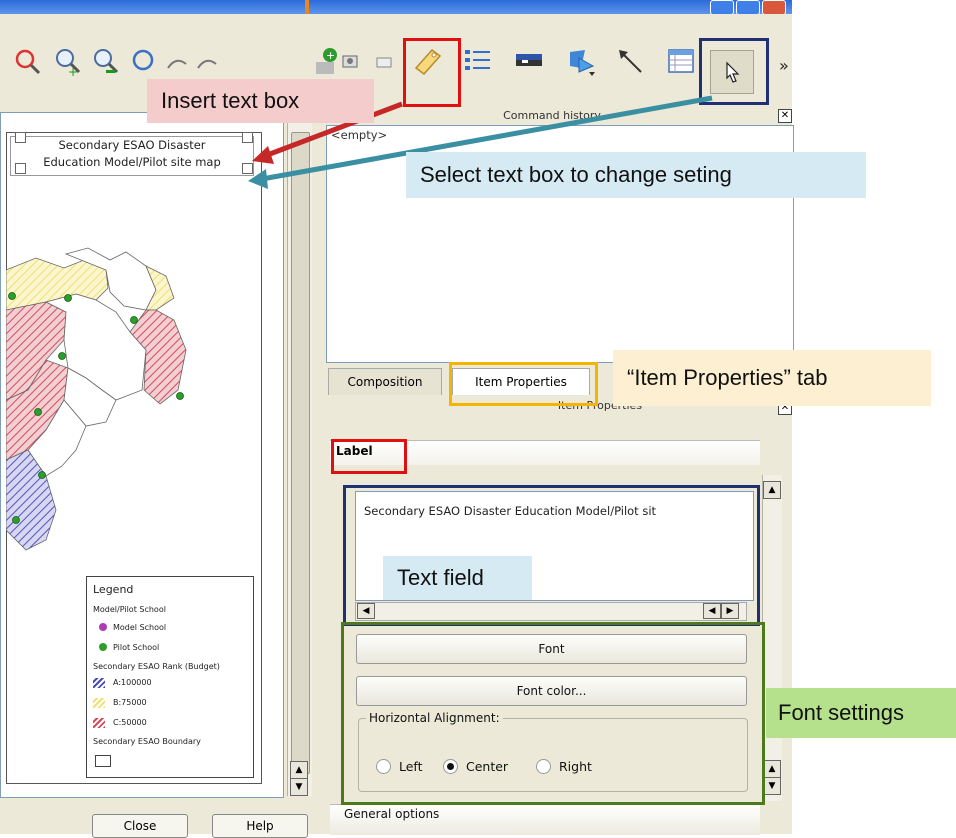  What do you see at coordinates (772, 378) in the screenshot?
I see `callout-item-properties-tab: “Item Properties” tab` at bounding box center [772, 378].